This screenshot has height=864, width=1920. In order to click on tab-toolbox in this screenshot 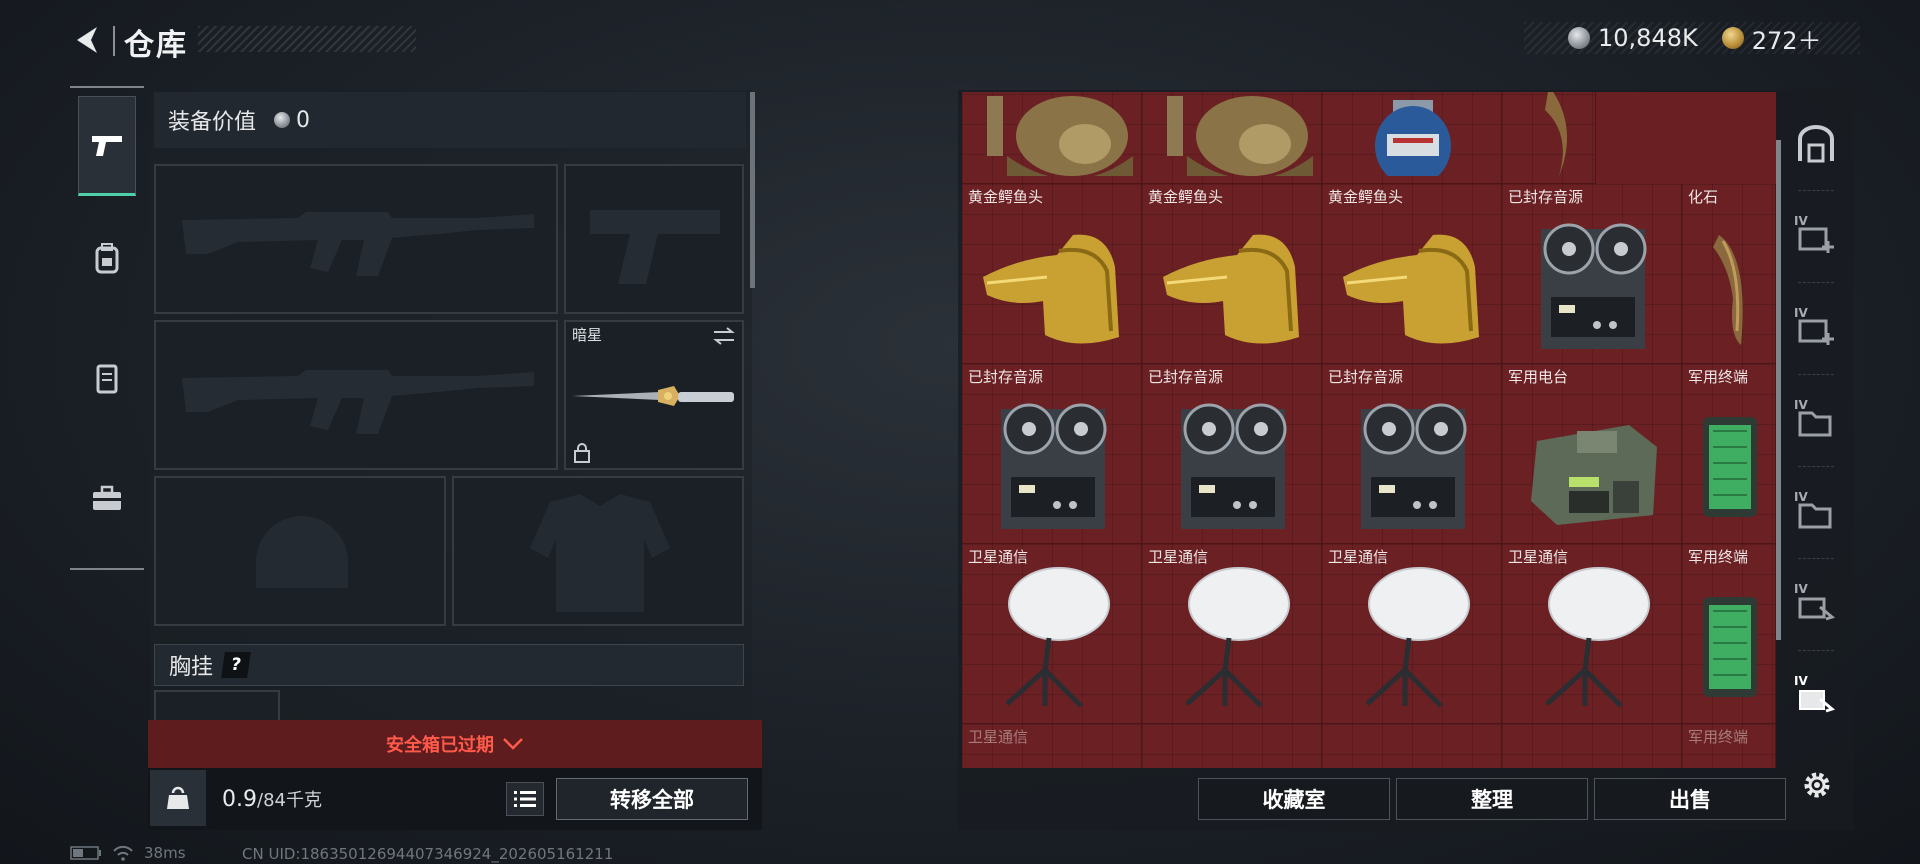, I will do `click(107, 498)`.